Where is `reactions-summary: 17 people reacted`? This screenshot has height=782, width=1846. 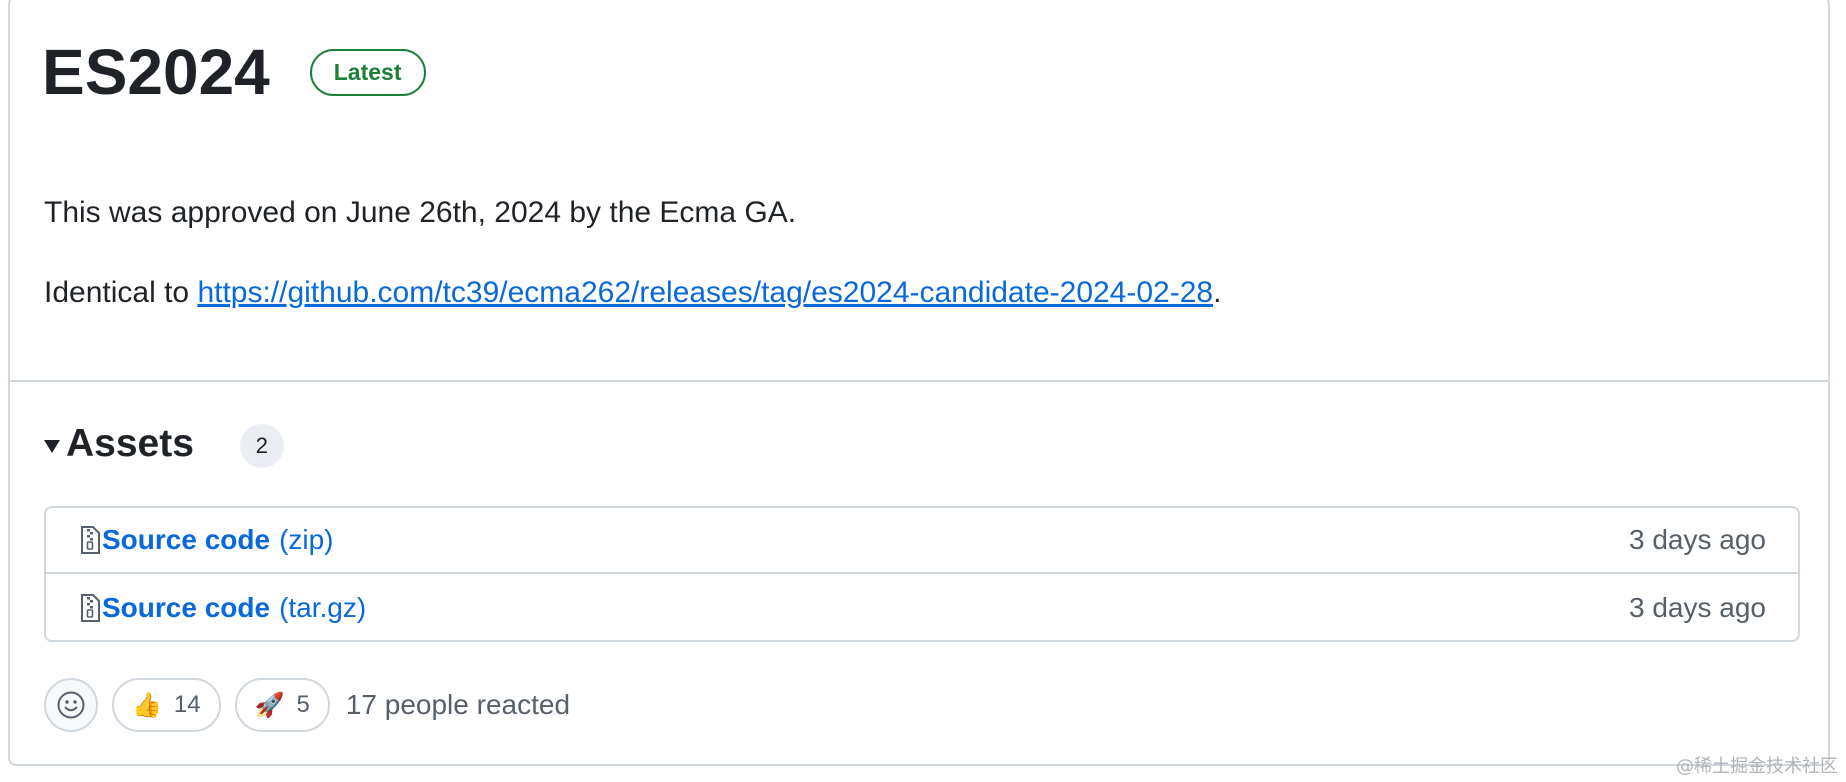 reactions-summary: 17 people reacted is located at coordinates (458, 704).